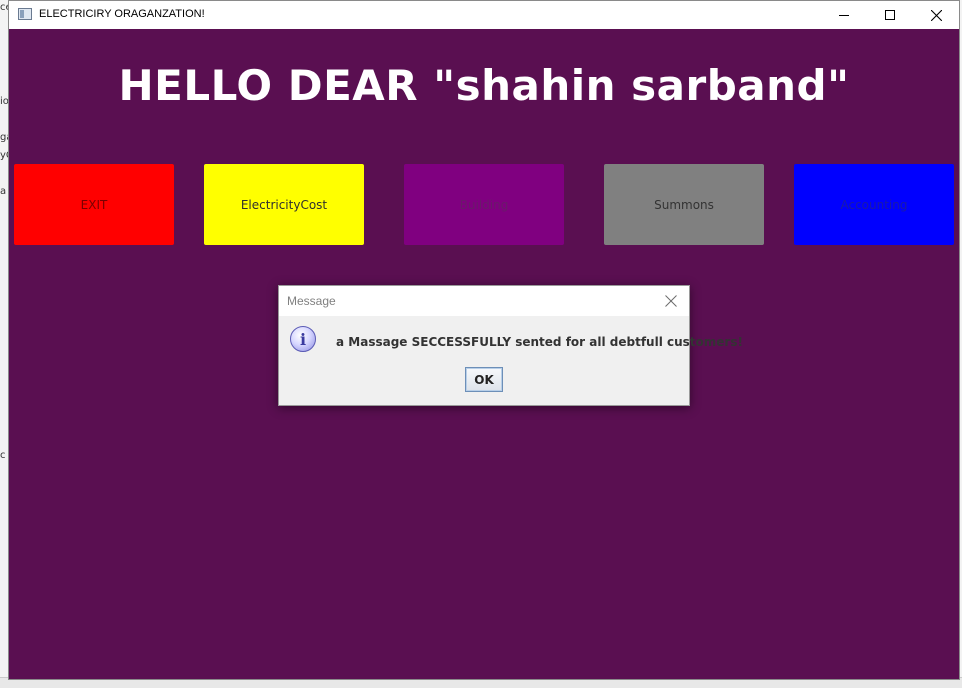  I want to click on maximize-button, so click(890, 15).